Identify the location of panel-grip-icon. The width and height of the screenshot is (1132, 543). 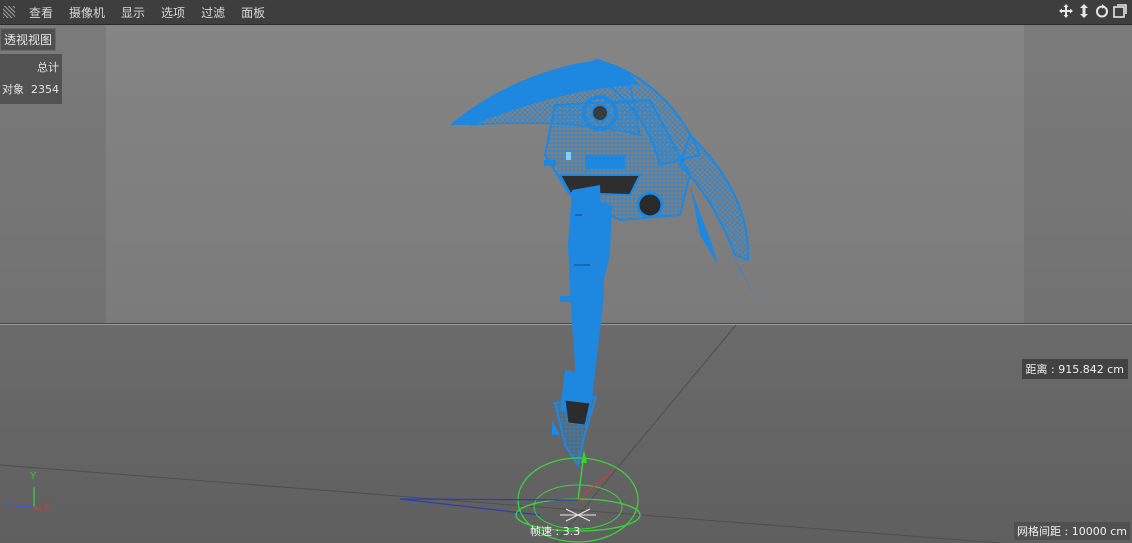
(9, 12).